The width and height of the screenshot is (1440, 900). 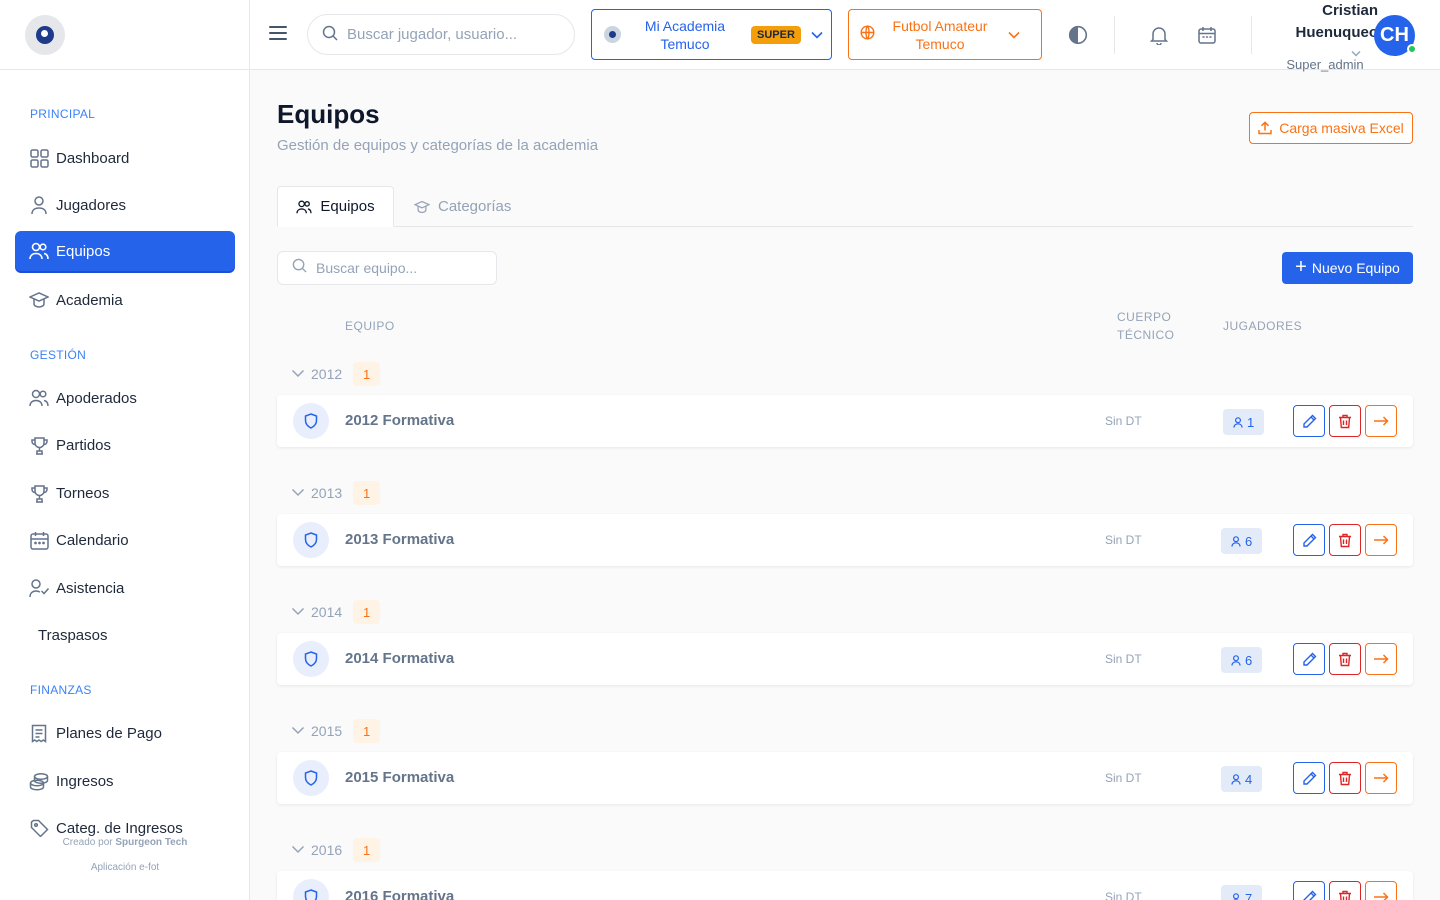 What do you see at coordinates (685, 43) in the screenshot?
I see `academy-name-line2: Temuco` at bounding box center [685, 43].